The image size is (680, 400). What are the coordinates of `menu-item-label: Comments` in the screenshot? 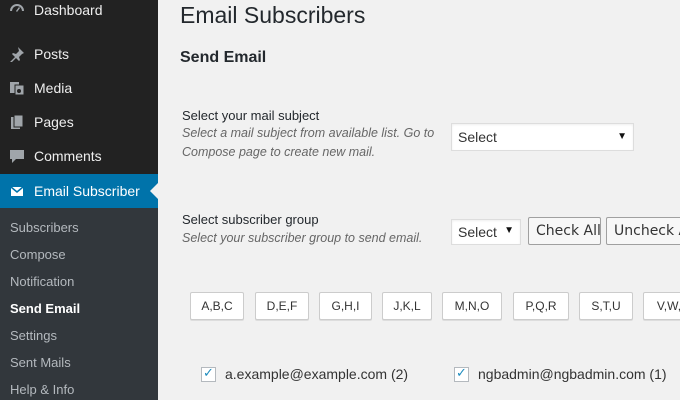 It's located at (68, 156).